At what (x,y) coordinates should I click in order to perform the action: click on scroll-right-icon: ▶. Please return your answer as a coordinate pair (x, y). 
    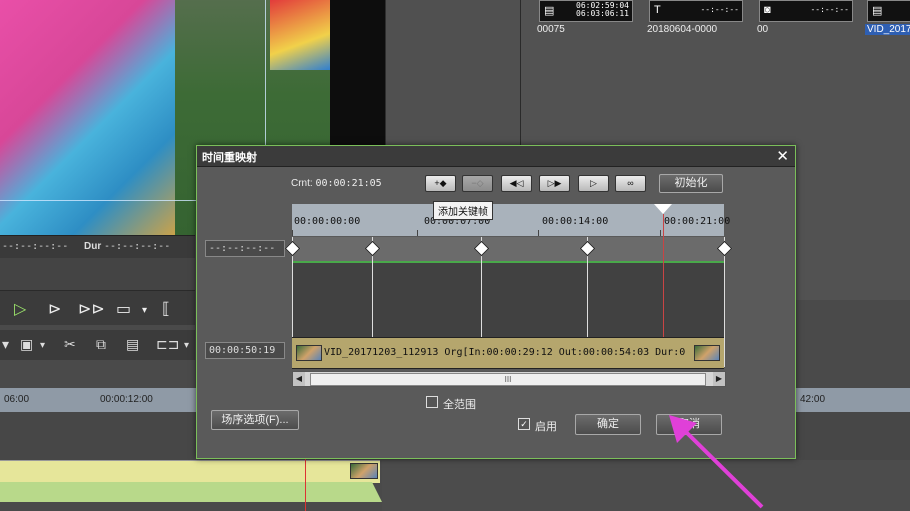
    Looking at the image, I should click on (719, 379).